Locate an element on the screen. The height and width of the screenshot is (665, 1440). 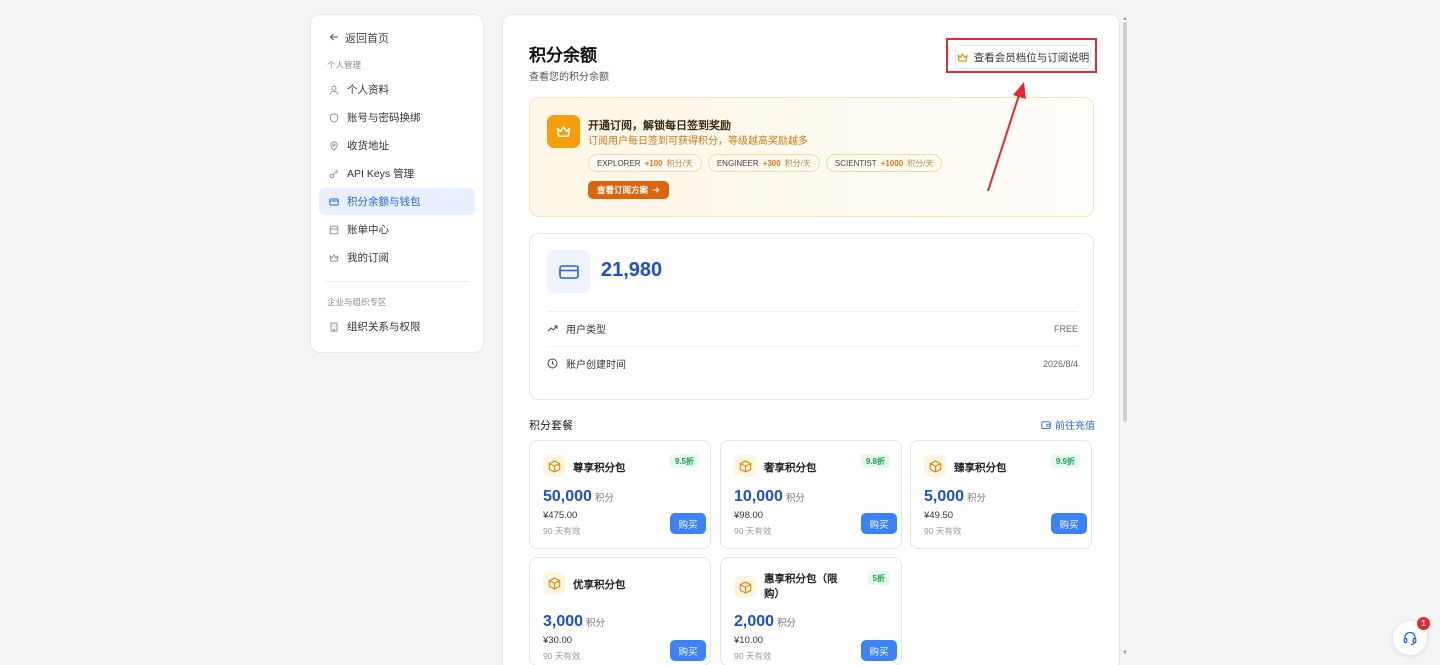
tier-name: EXPLORER is located at coordinates (619, 163).